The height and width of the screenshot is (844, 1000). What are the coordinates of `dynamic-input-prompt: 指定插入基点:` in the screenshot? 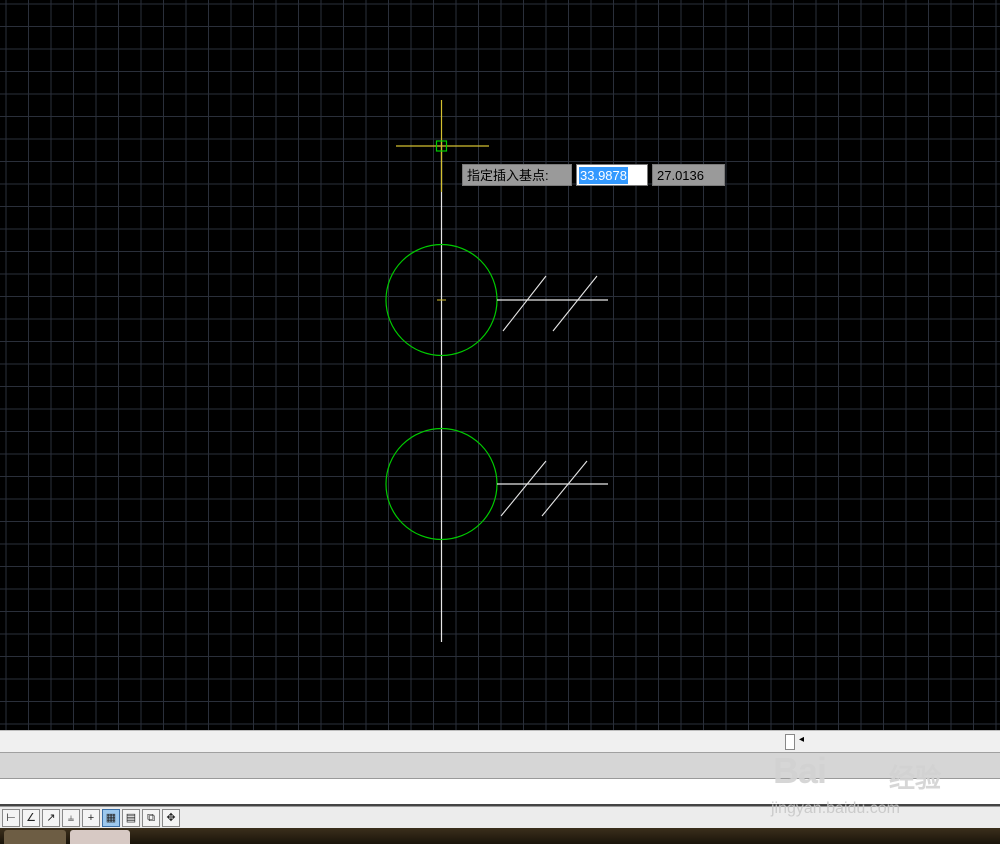 It's located at (517, 175).